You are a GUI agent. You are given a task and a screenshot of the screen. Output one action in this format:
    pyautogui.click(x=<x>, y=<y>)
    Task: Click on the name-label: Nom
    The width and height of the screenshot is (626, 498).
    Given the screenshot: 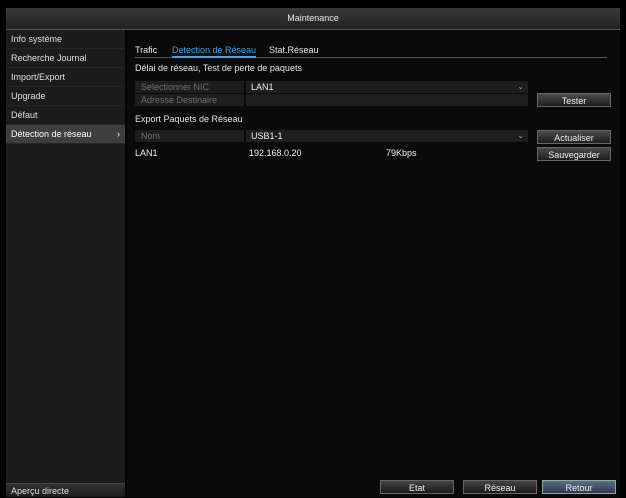 What is the action you would take?
    pyautogui.click(x=189, y=136)
    